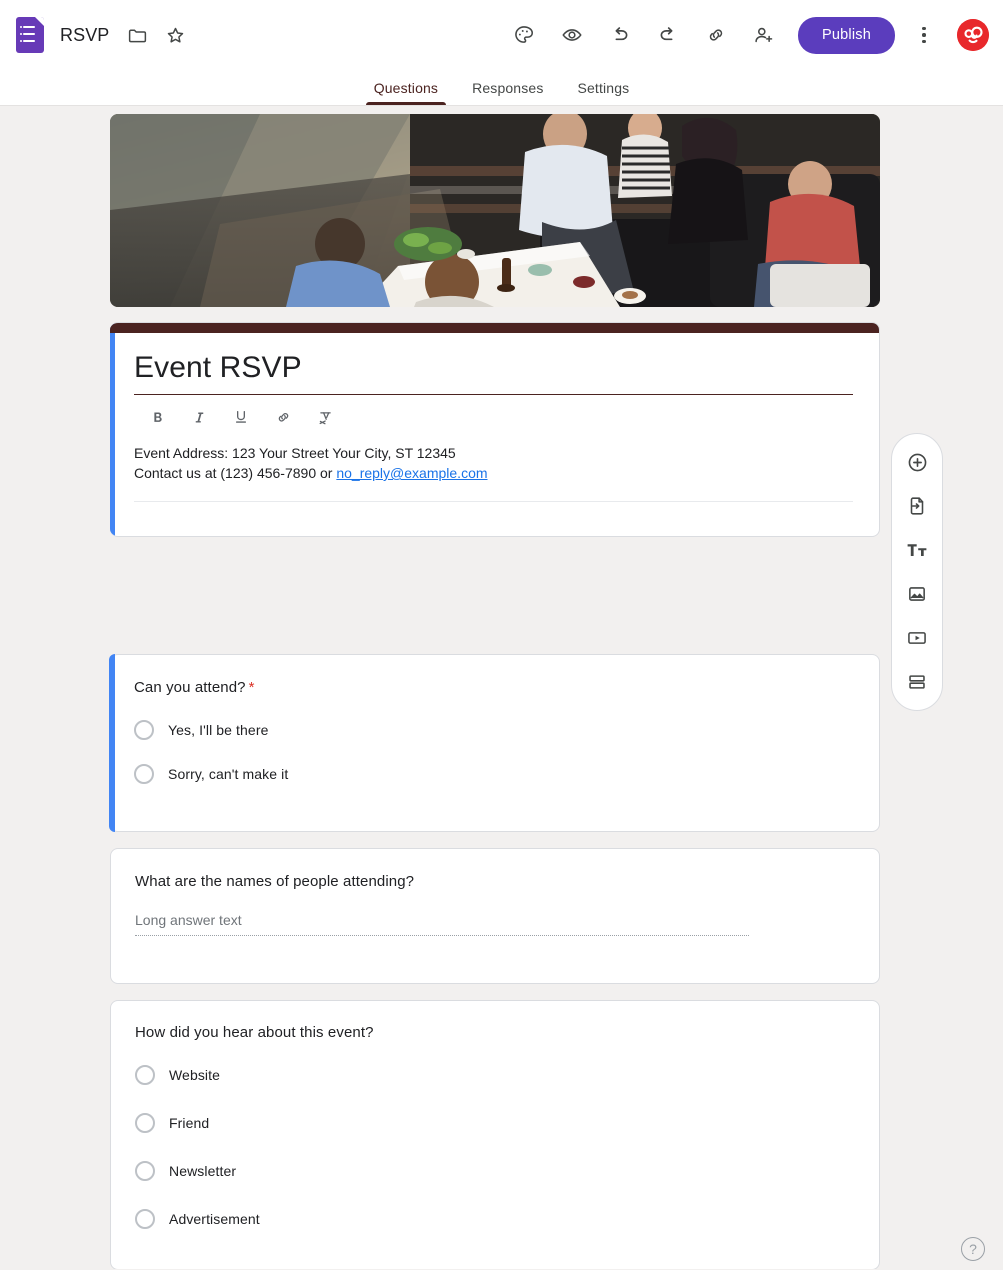 Image resolution: width=1003 pixels, height=1270 pixels. I want to click on add-person-icon, so click(764, 35).